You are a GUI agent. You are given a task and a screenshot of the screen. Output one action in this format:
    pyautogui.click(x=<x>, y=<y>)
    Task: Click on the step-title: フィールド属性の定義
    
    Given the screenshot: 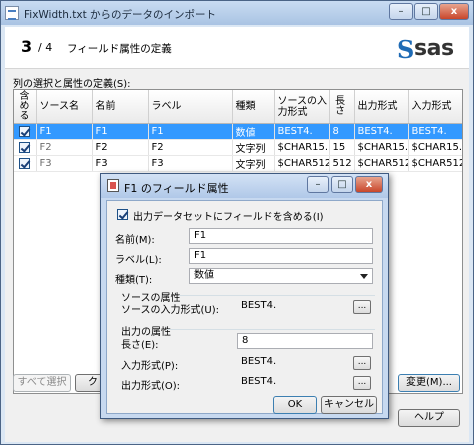 What is the action you would take?
    pyautogui.click(x=119, y=49)
    